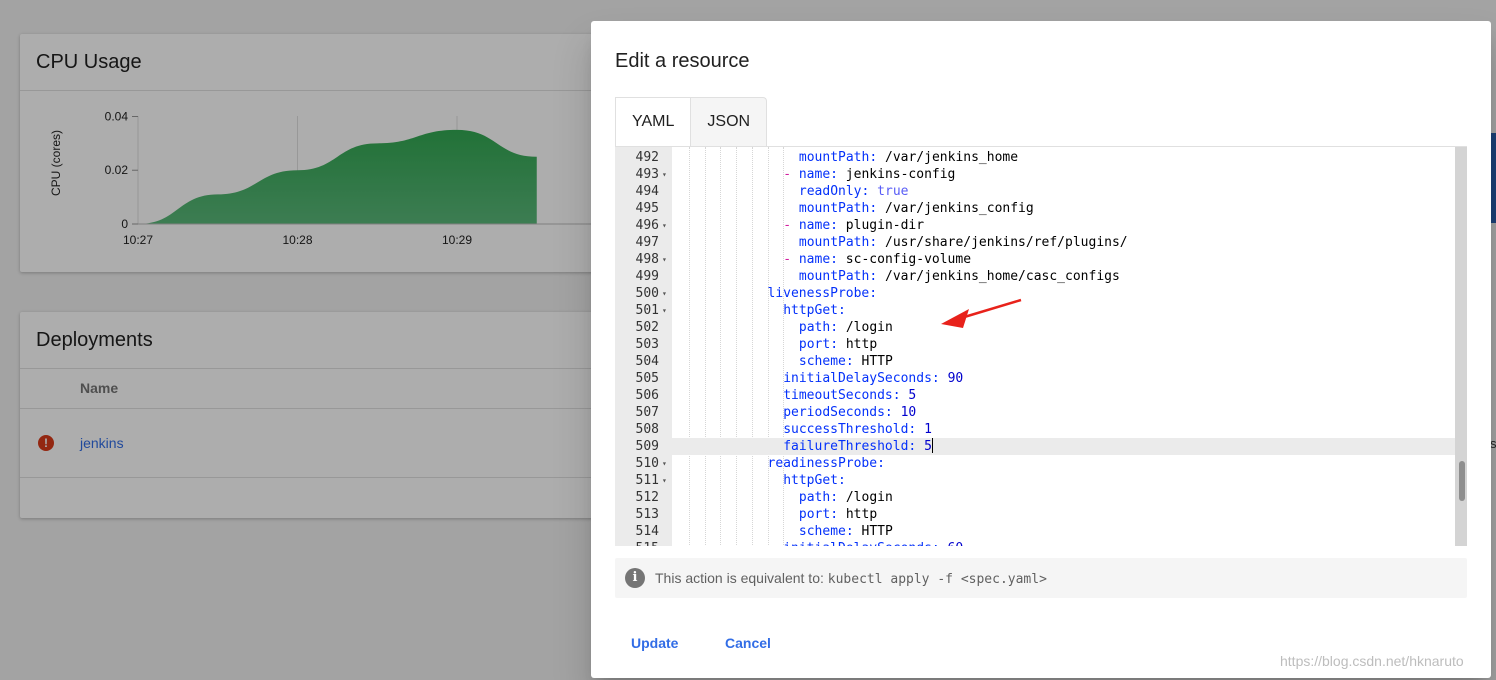 This screenshot has width=1496, height=680. I want to click on editor-scrollbar, so click(1461, 346).